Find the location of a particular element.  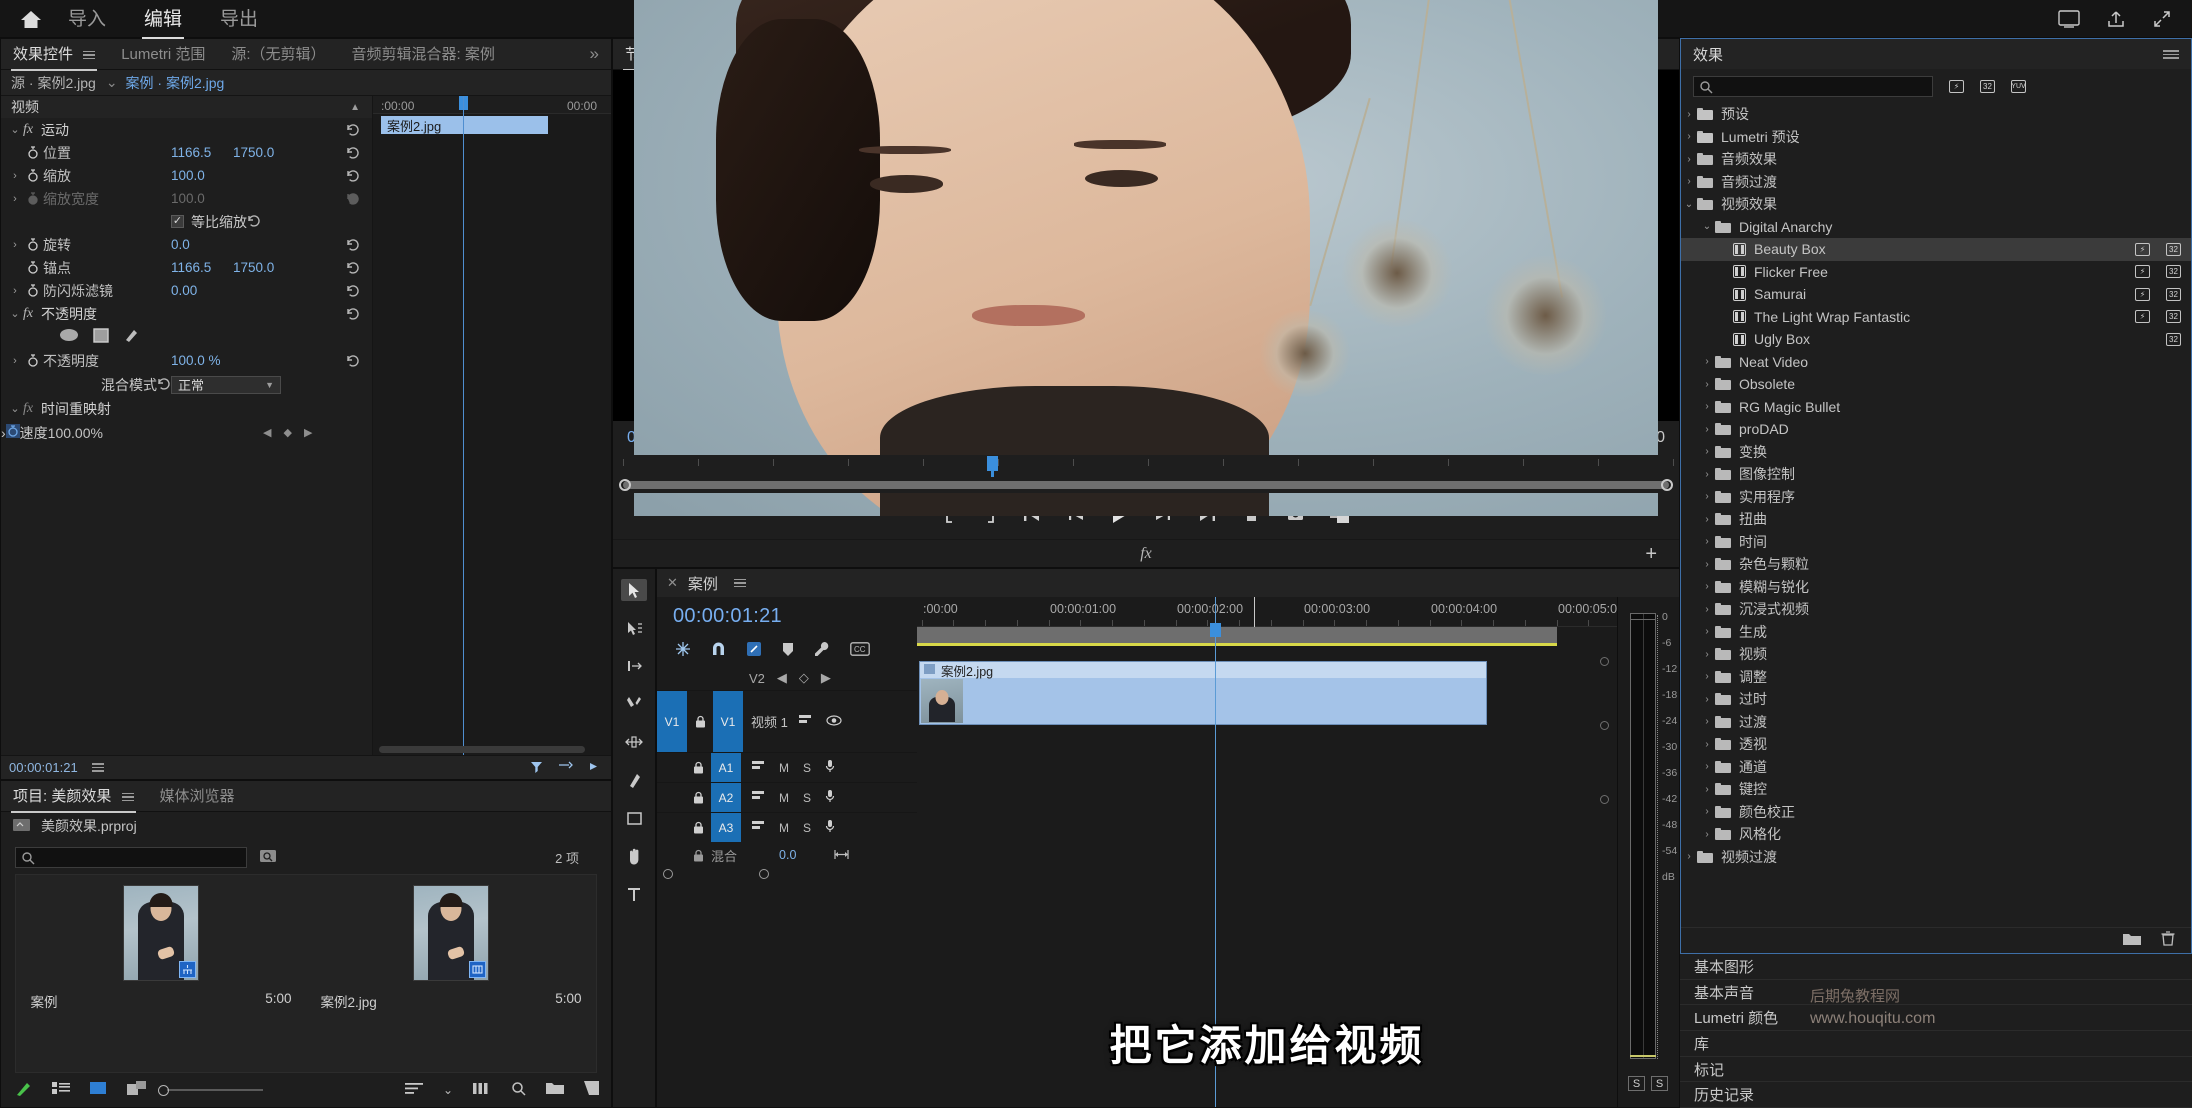

tab-media-browser: 媒体浏览器 is located at coordinates (197, 796).